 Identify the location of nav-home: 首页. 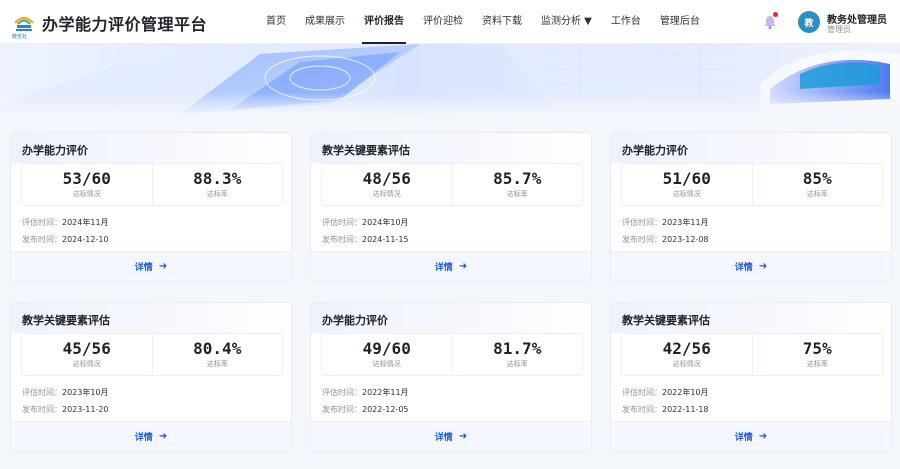
(276, 22).